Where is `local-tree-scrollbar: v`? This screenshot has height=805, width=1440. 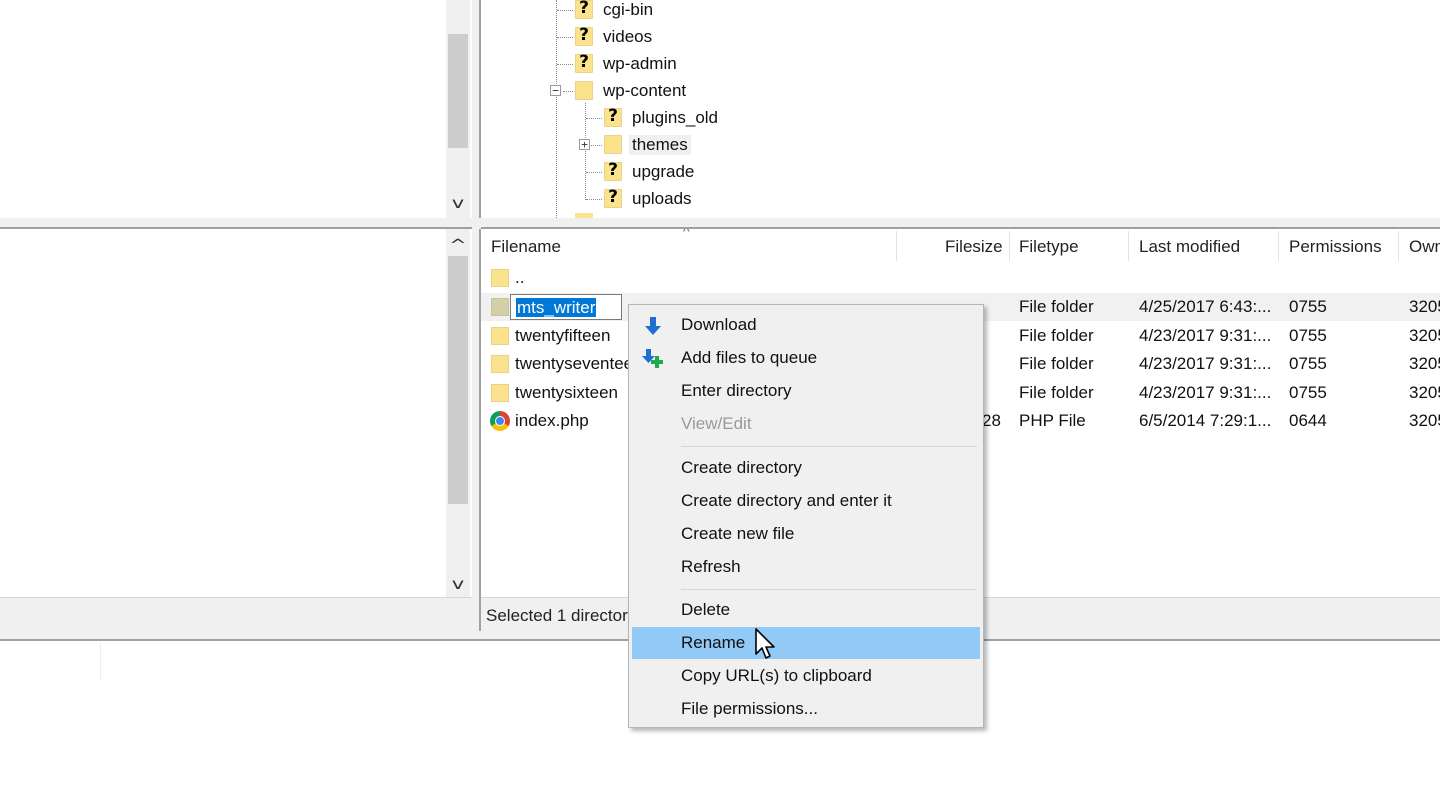 local-tree-scrollbar: v is located at coordinates (458, 109).